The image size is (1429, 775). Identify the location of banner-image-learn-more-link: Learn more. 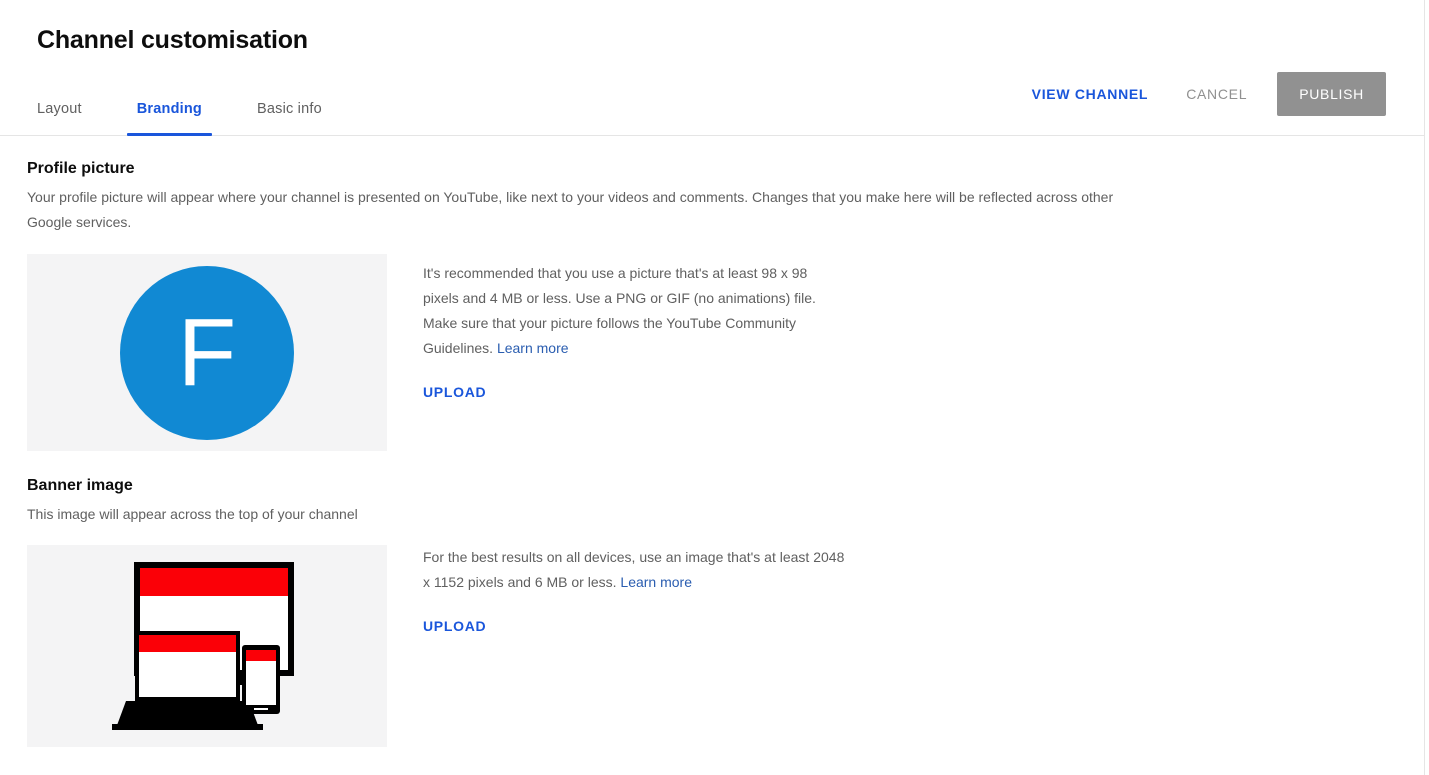
(656, 582).